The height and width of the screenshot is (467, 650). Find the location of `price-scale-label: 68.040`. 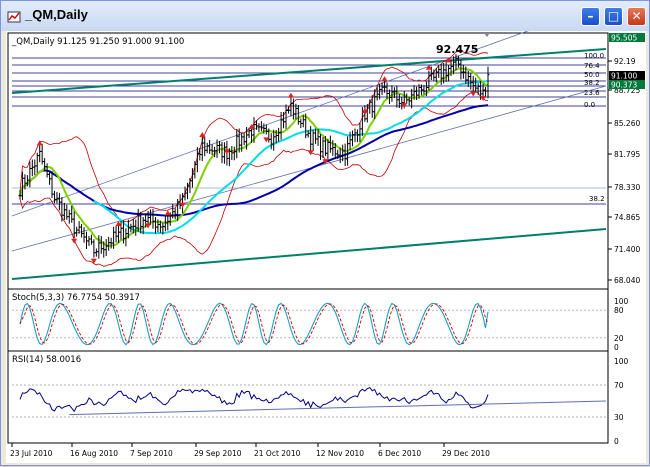

price-scale-label: 68.040 is located at coordinates (627, 280).